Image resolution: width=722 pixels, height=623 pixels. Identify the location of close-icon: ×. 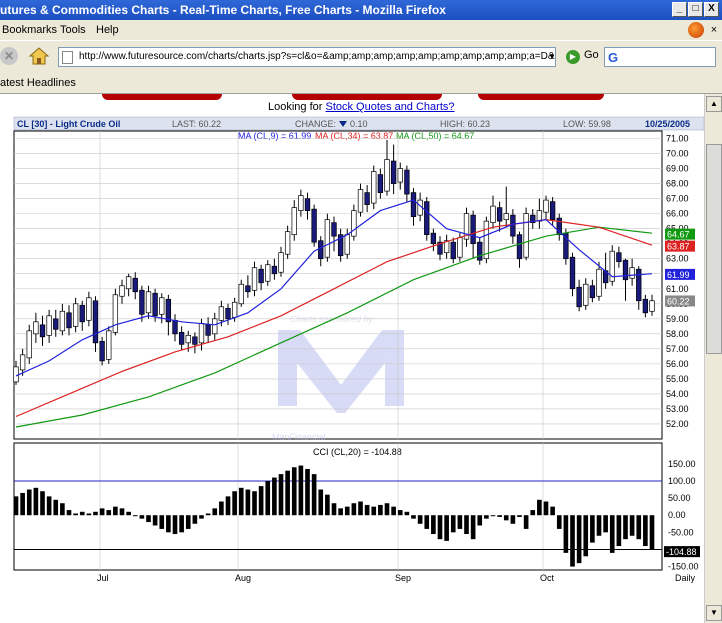
(714, 30).